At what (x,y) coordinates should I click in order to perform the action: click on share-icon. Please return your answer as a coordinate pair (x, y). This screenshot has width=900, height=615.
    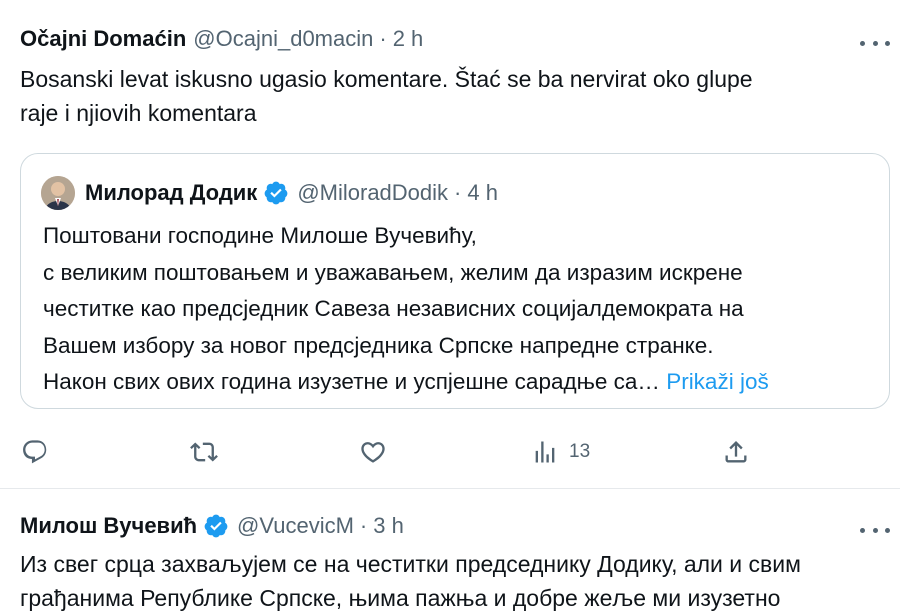
    Looking at the image, I should click on (736, 452).